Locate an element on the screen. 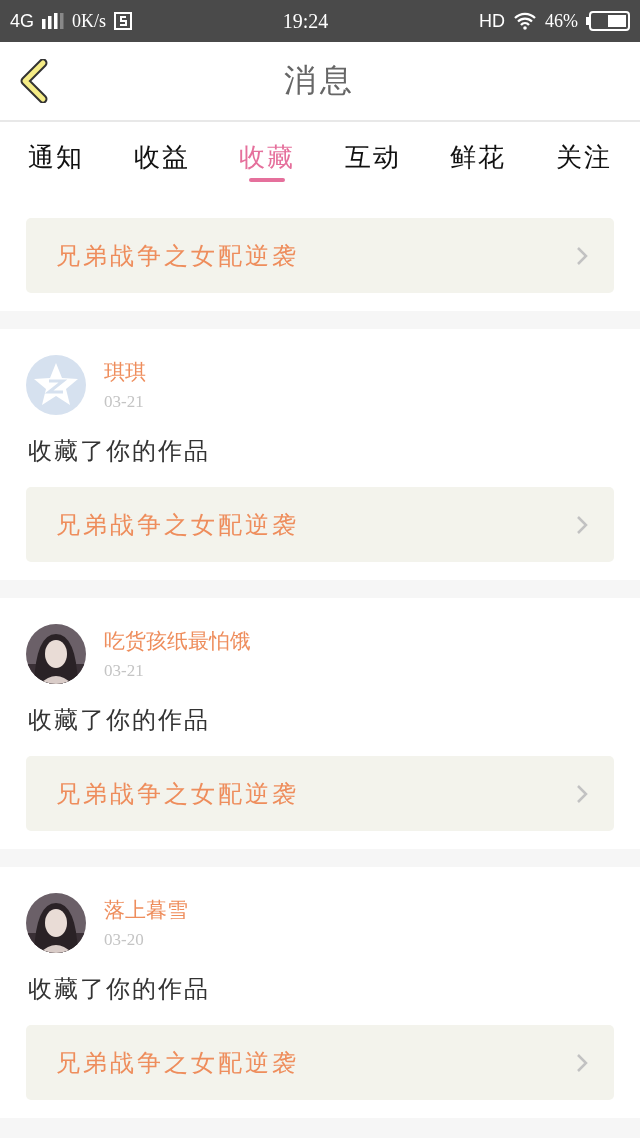 The height and width of the screenshot is (1138, 640). wifi-icon is located at coordinates (525, 21).